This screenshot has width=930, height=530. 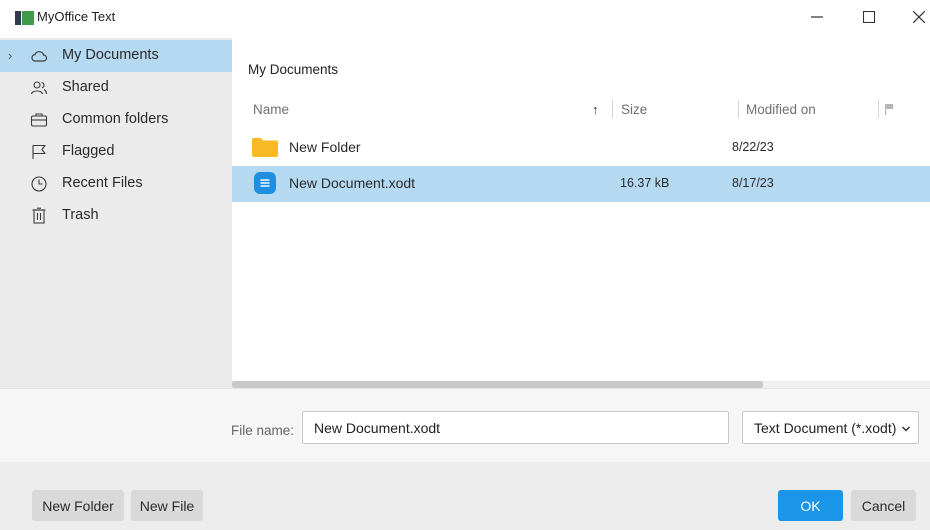 I want to click on minimize-icon, so click(x=817, y=17).